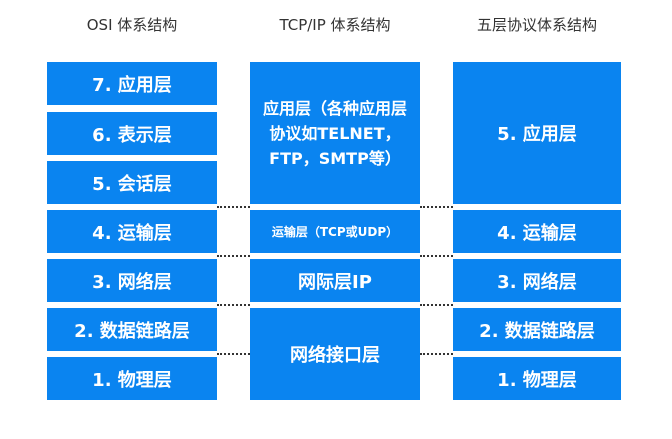  Describe the element at coordinates (132, 378) in the screenshot. I see `osi-physical-layer: 1. 物理层` at that location.